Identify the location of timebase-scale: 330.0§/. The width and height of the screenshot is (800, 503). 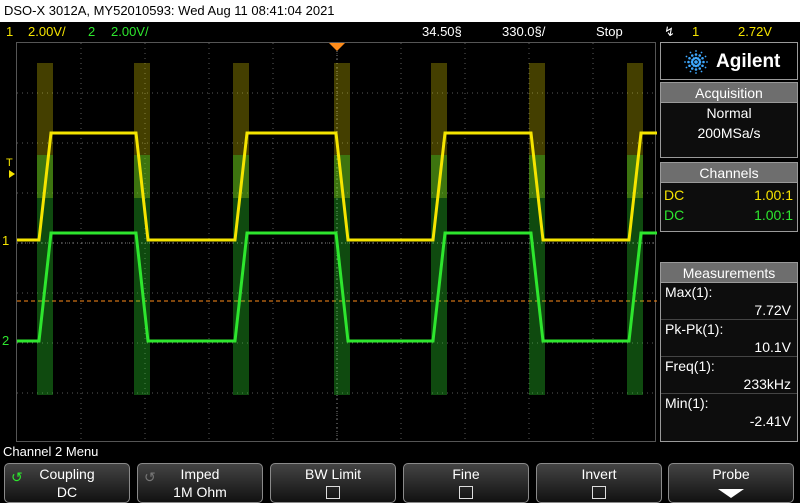
(523, 32).